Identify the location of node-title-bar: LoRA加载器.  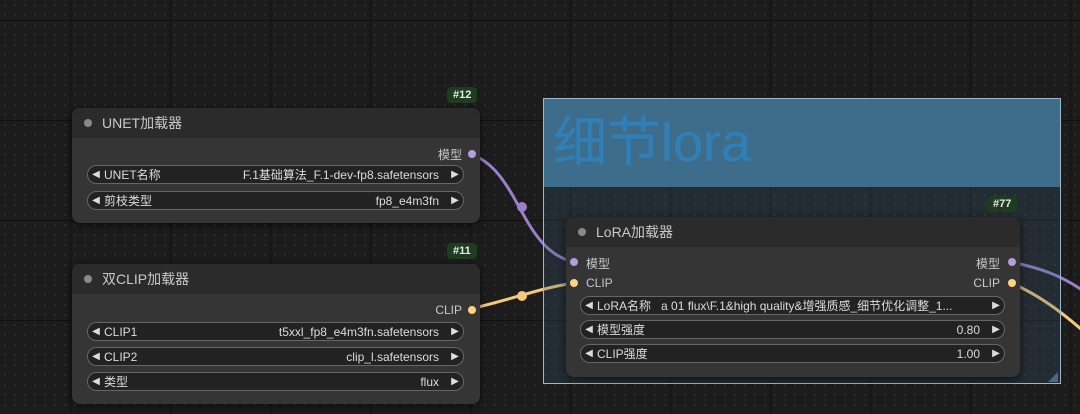
(793, 232).